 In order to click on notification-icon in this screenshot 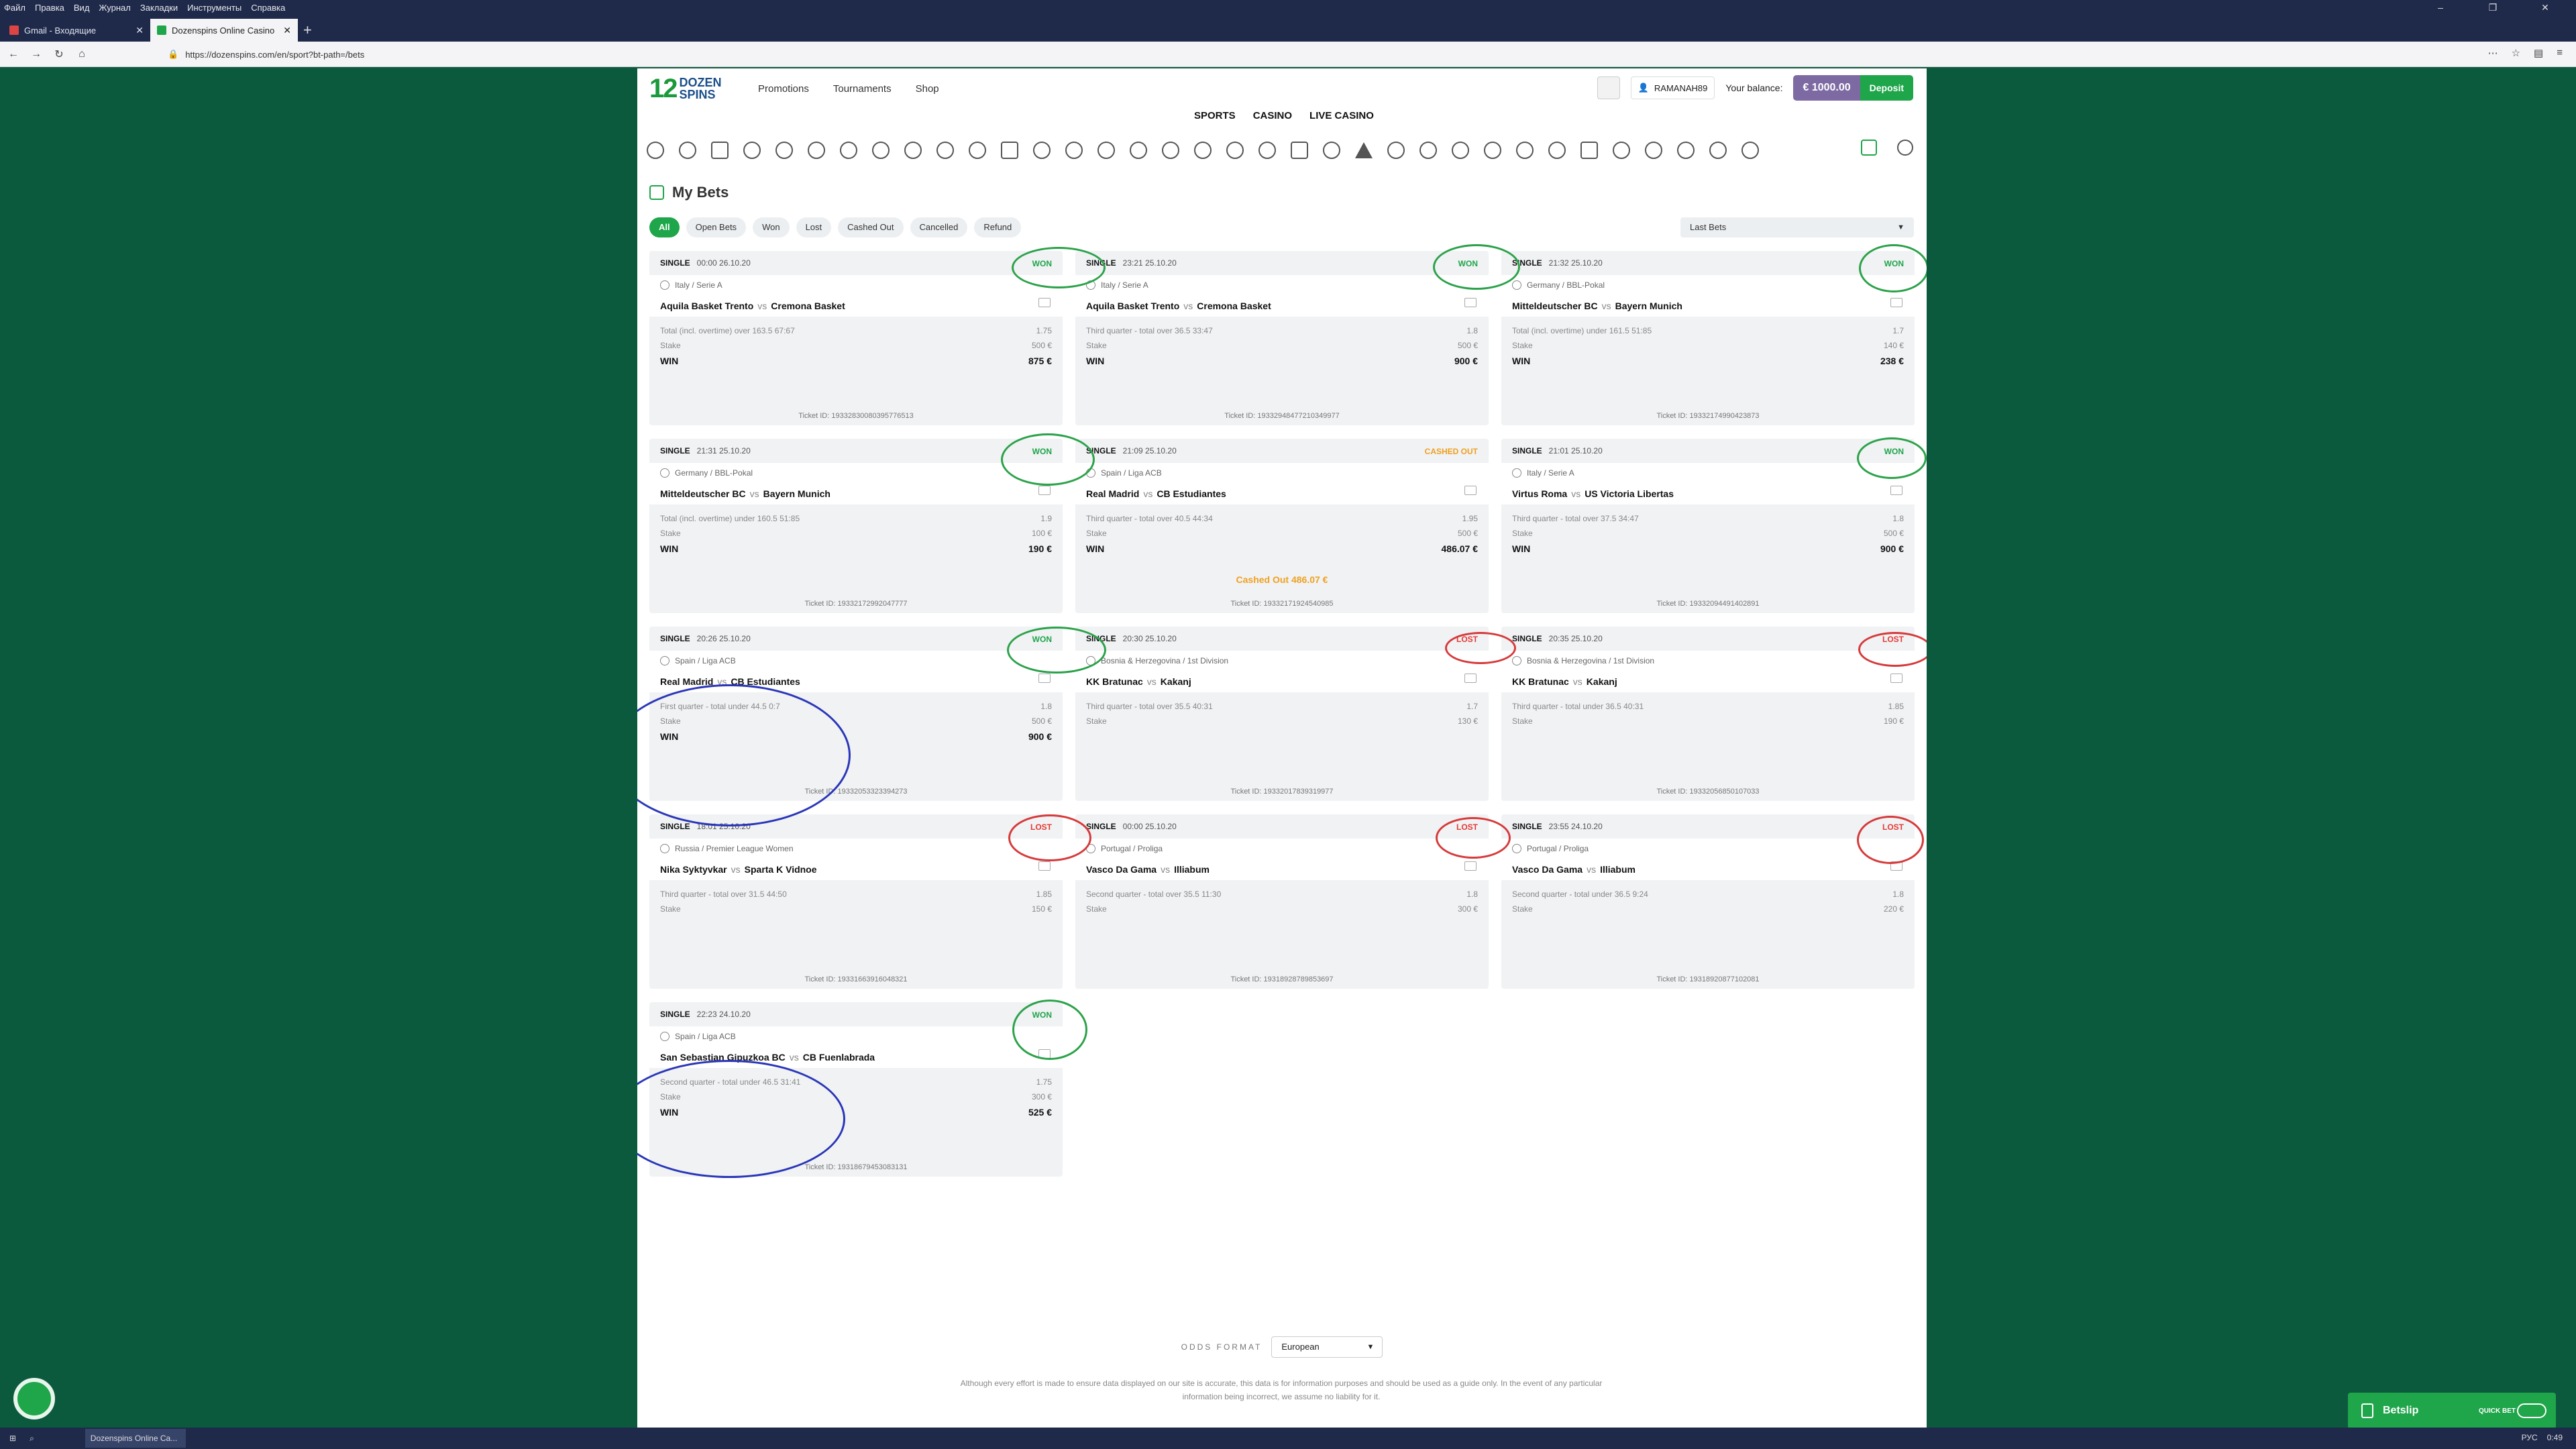, I will do `click(1608, 87)`.